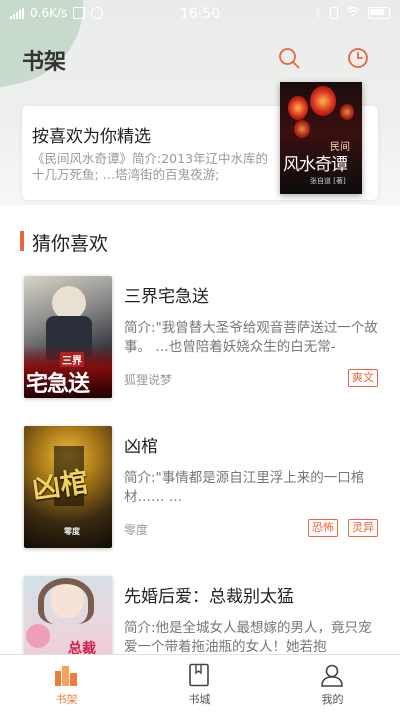 Image resolution: width=400 pixels, height=712 pixels. Describe the element at coordinates (248, 637) in the screenshot. I see `book-description: 简介:他是全城女人最想嫁的男人，竟只宠爱一个带着拖油瓶的女人！她若抱` at that location.